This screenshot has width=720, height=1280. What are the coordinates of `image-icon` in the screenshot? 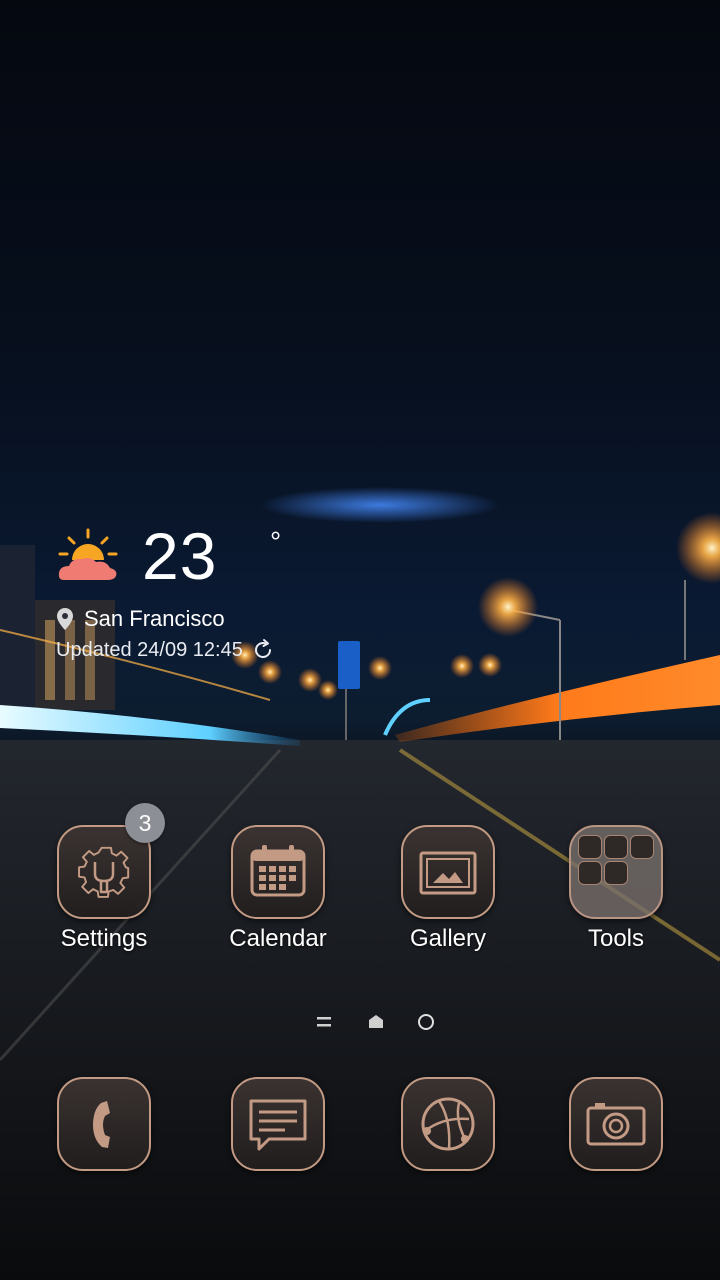 It's located at (448, 873).